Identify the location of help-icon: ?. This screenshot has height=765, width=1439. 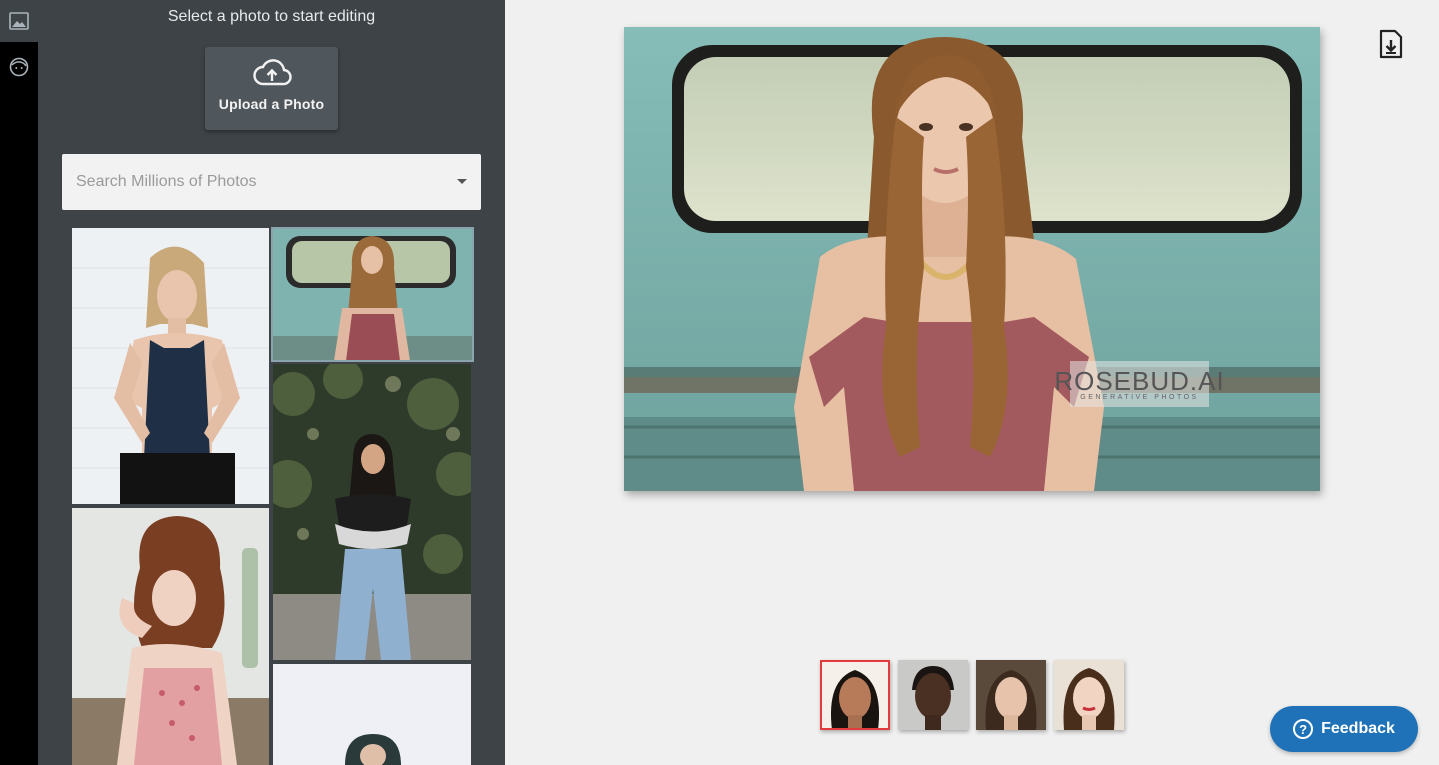
(1303, 729).